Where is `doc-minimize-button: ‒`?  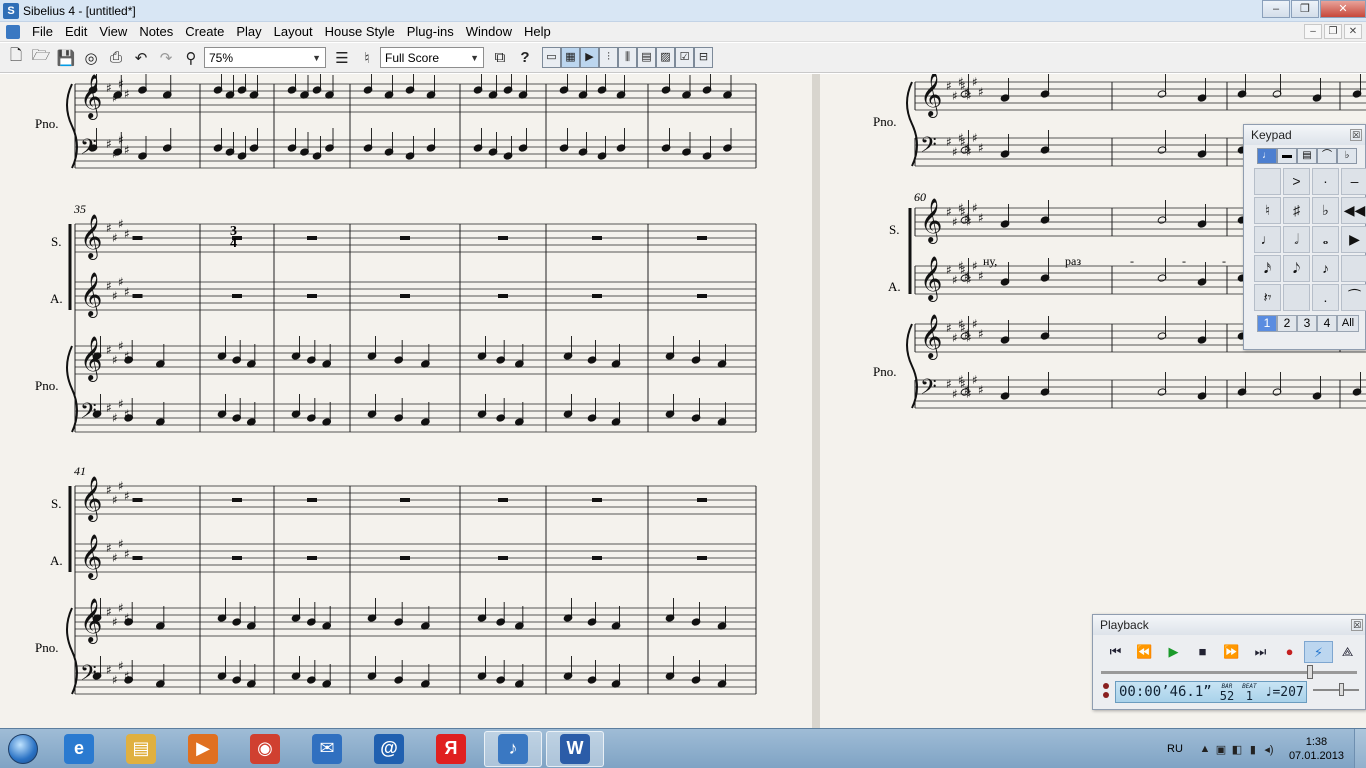 doc-minimize-button: ‒ is located at coordinates (1313, 31).